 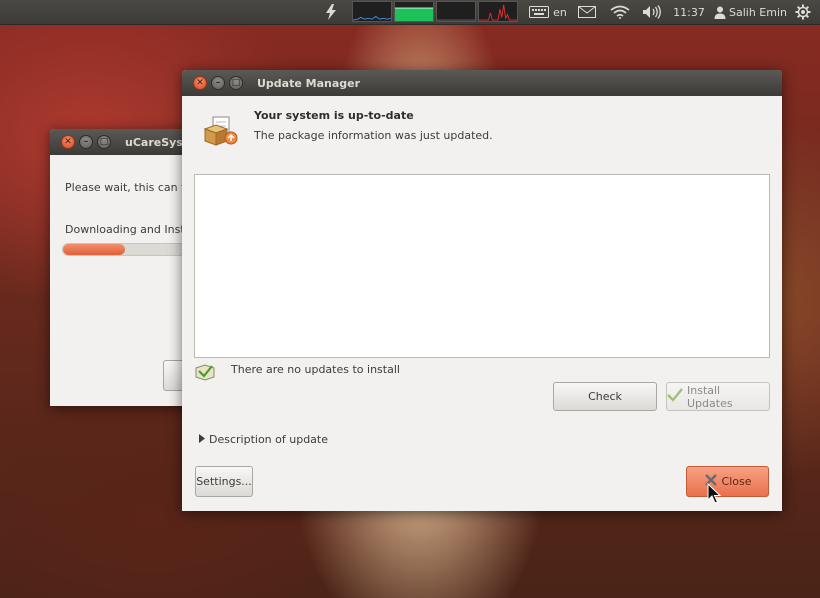 I want to click on session-gear-icon, so click(x=803, y=12).